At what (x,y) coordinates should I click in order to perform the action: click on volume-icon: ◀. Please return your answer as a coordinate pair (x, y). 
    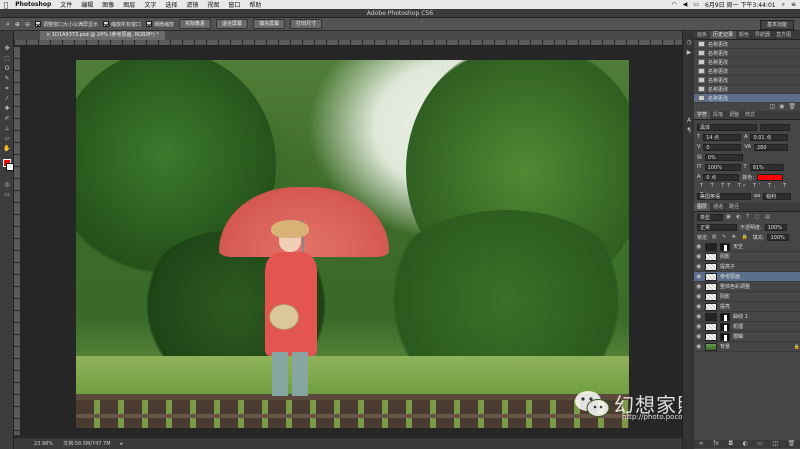
    Looking at the image, I should click on (685, 4).